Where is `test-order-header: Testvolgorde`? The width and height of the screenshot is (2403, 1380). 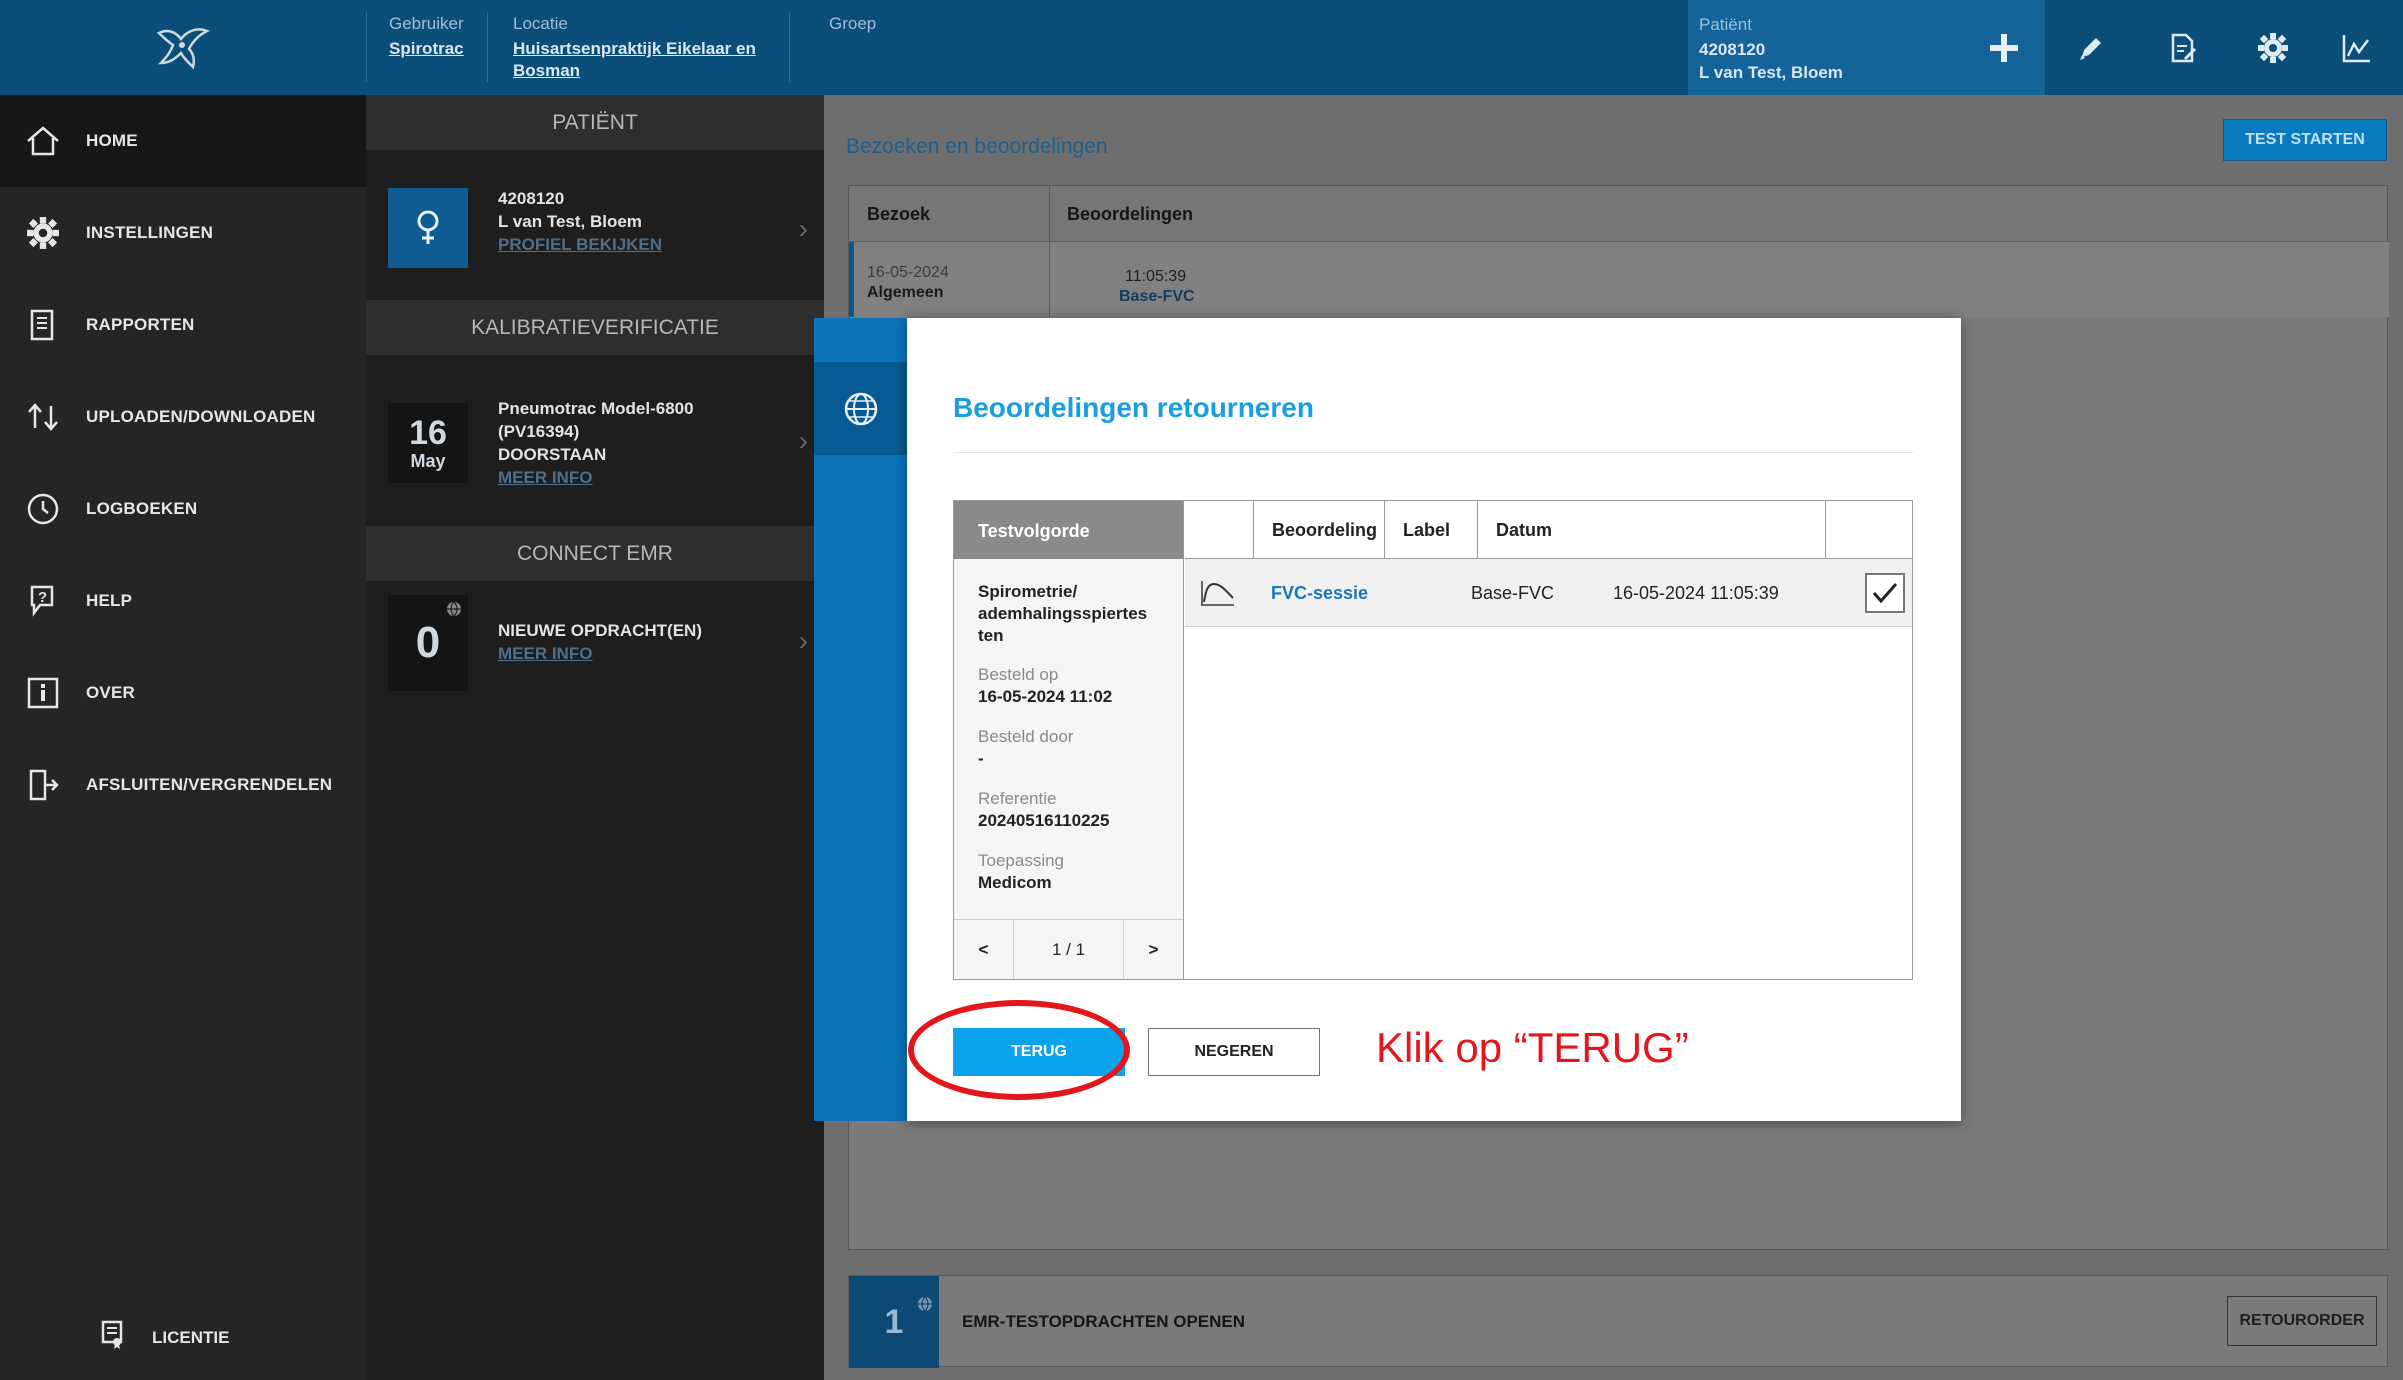
test-order-header: Testvolgorde is located at coordinates (1068, 530).